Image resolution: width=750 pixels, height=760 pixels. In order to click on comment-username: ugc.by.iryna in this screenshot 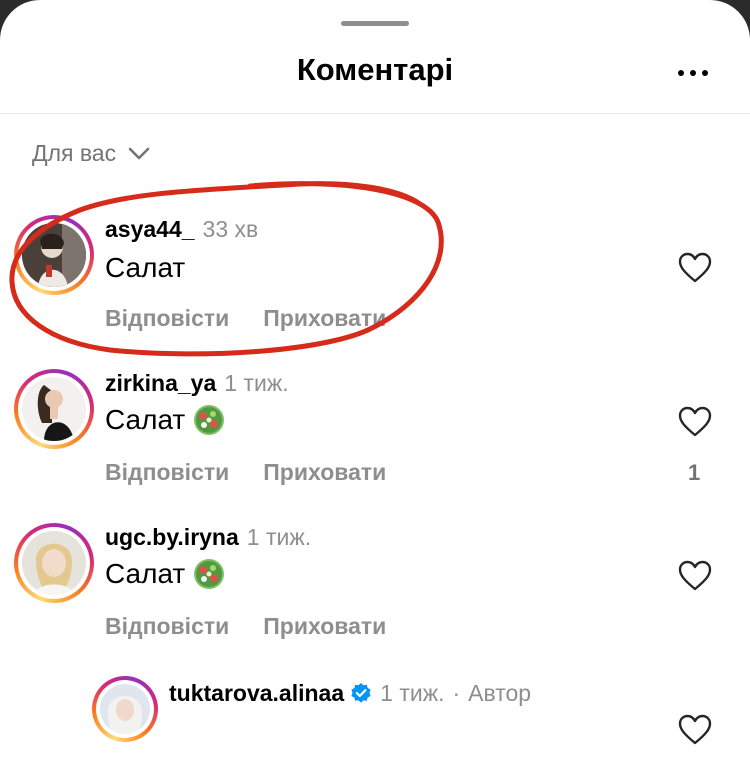, I will do `click(172, 537)`.